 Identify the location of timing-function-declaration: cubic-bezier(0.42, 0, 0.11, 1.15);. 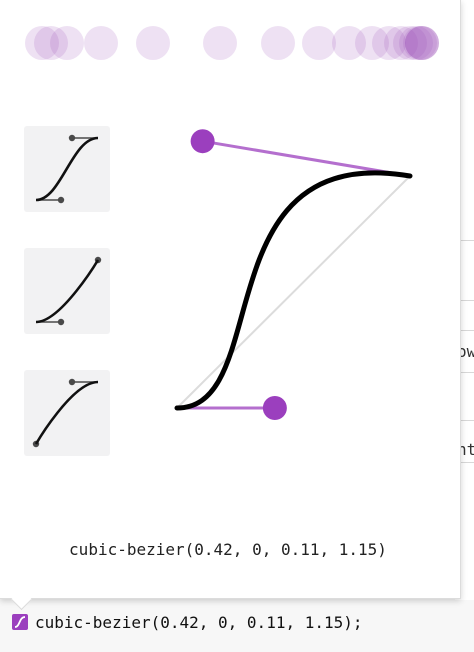
(187, 622).